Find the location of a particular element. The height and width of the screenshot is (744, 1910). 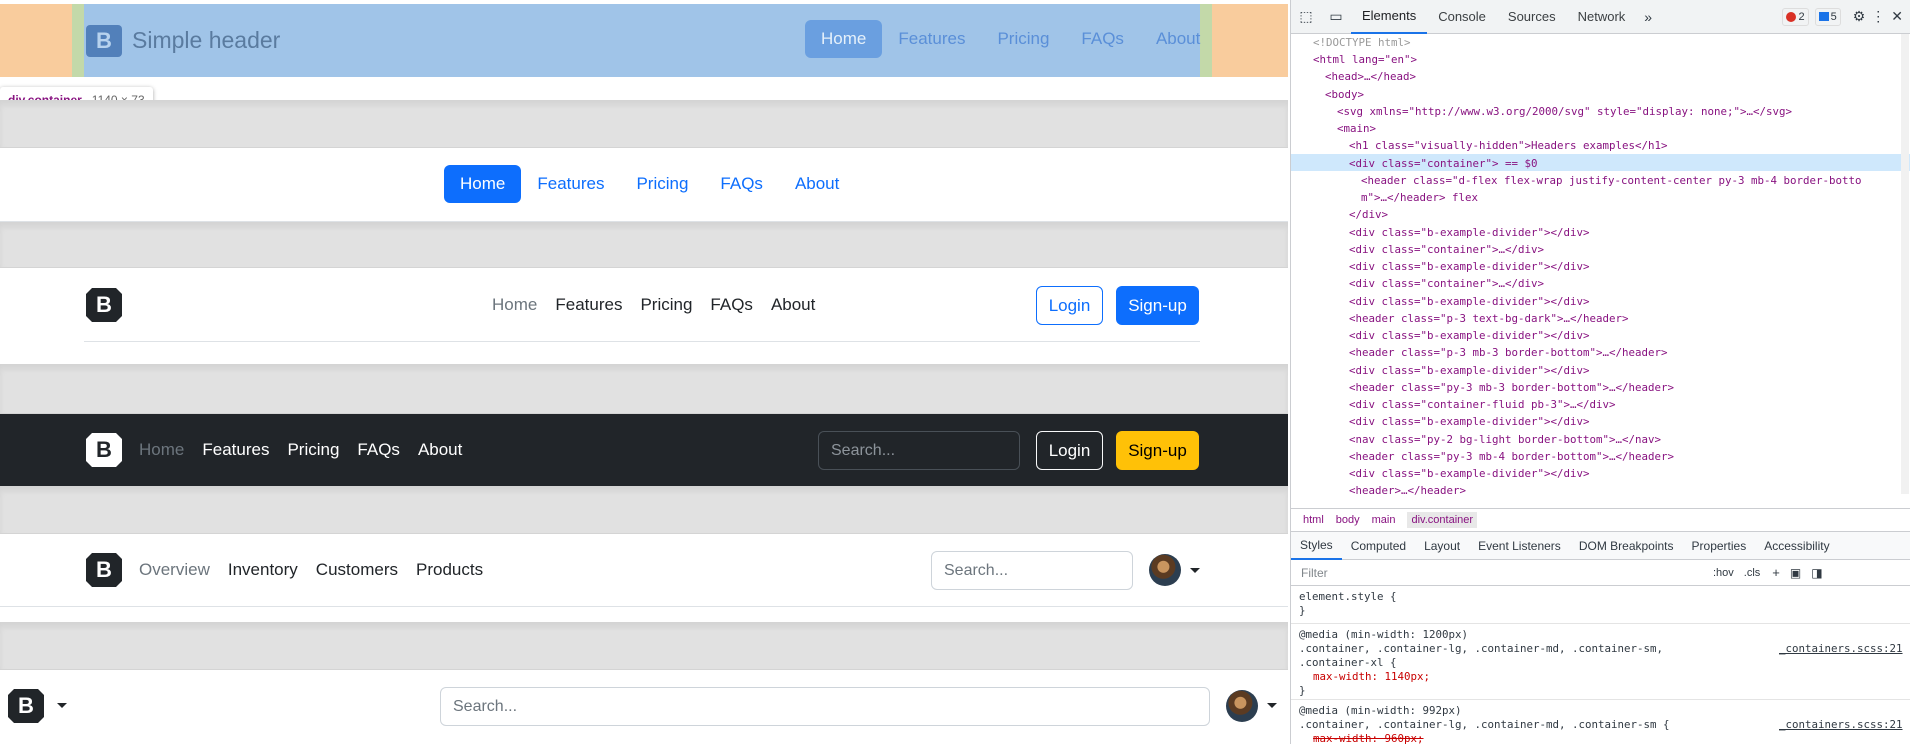

filter-input: Filter is located at coordinates (1506, 573).